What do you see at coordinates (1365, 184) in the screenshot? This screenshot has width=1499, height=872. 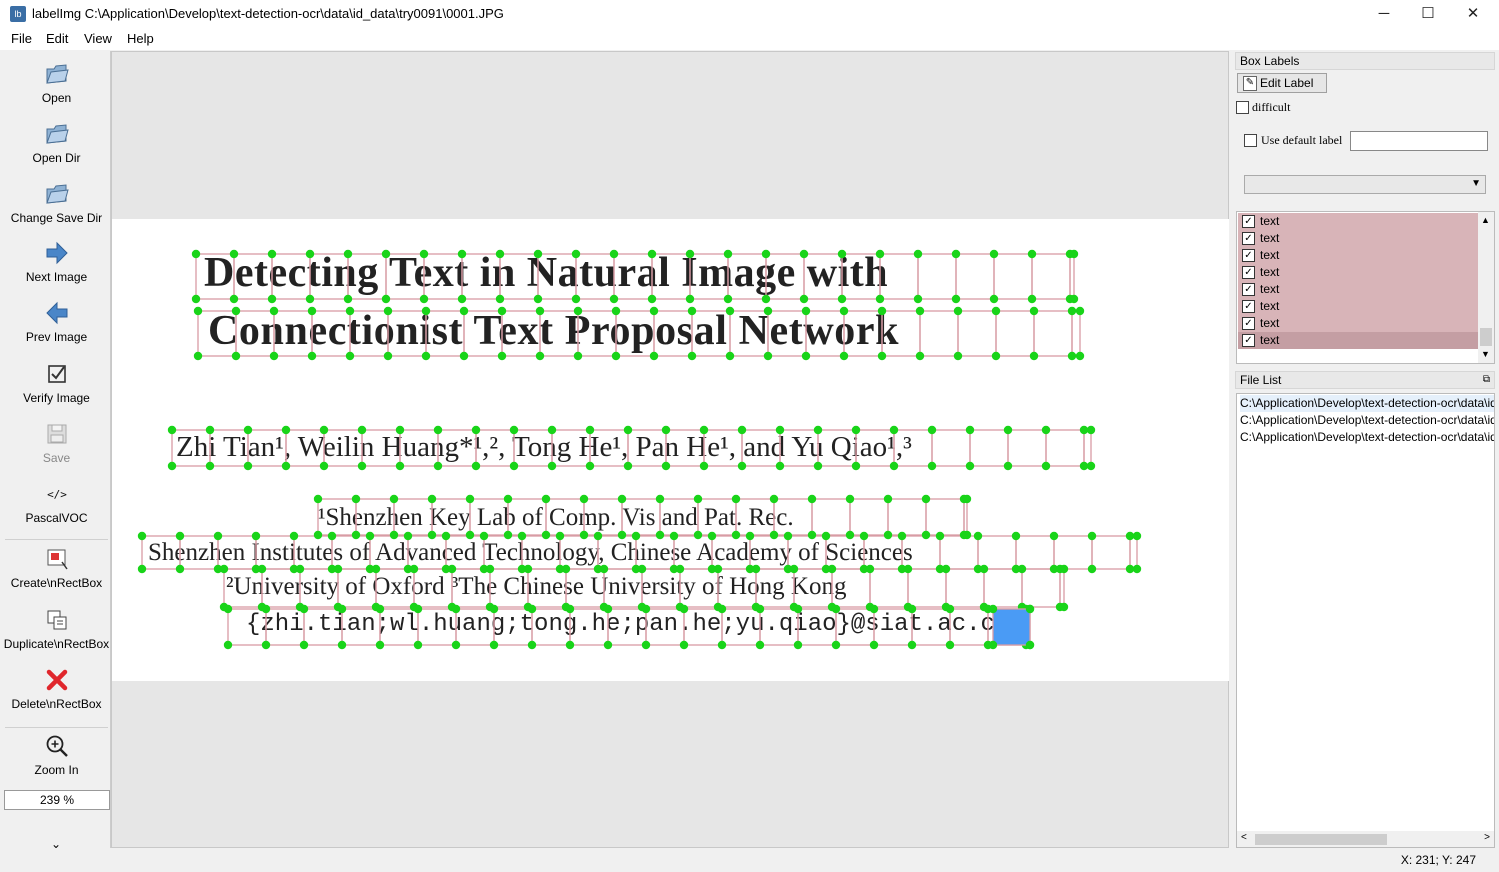 I see `label-combo-box: ▼` at bounding box center [1365, 184].